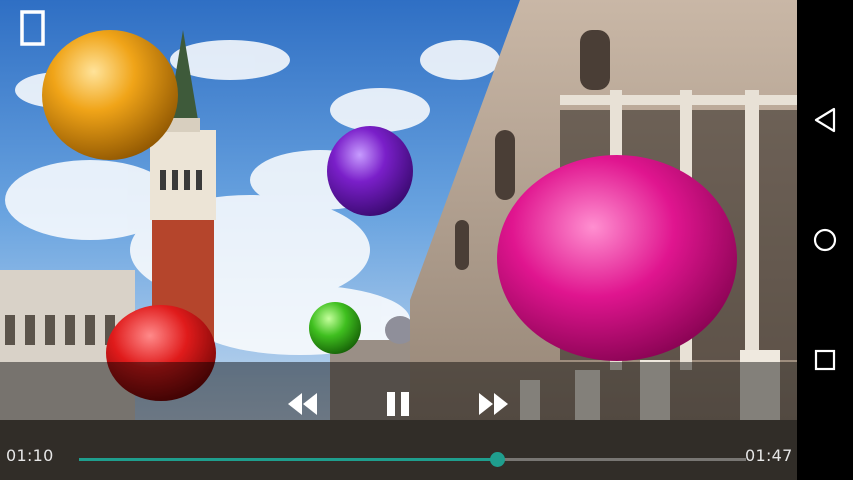 Image resolution: width=853 pixels, height=480 pixels. I want to click on back-button, so click(825, 120).